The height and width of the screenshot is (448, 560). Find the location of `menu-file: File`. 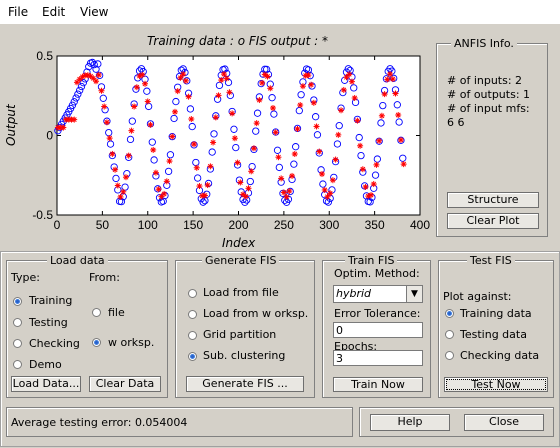

menu-file: File is located at coordinates (18, 12).